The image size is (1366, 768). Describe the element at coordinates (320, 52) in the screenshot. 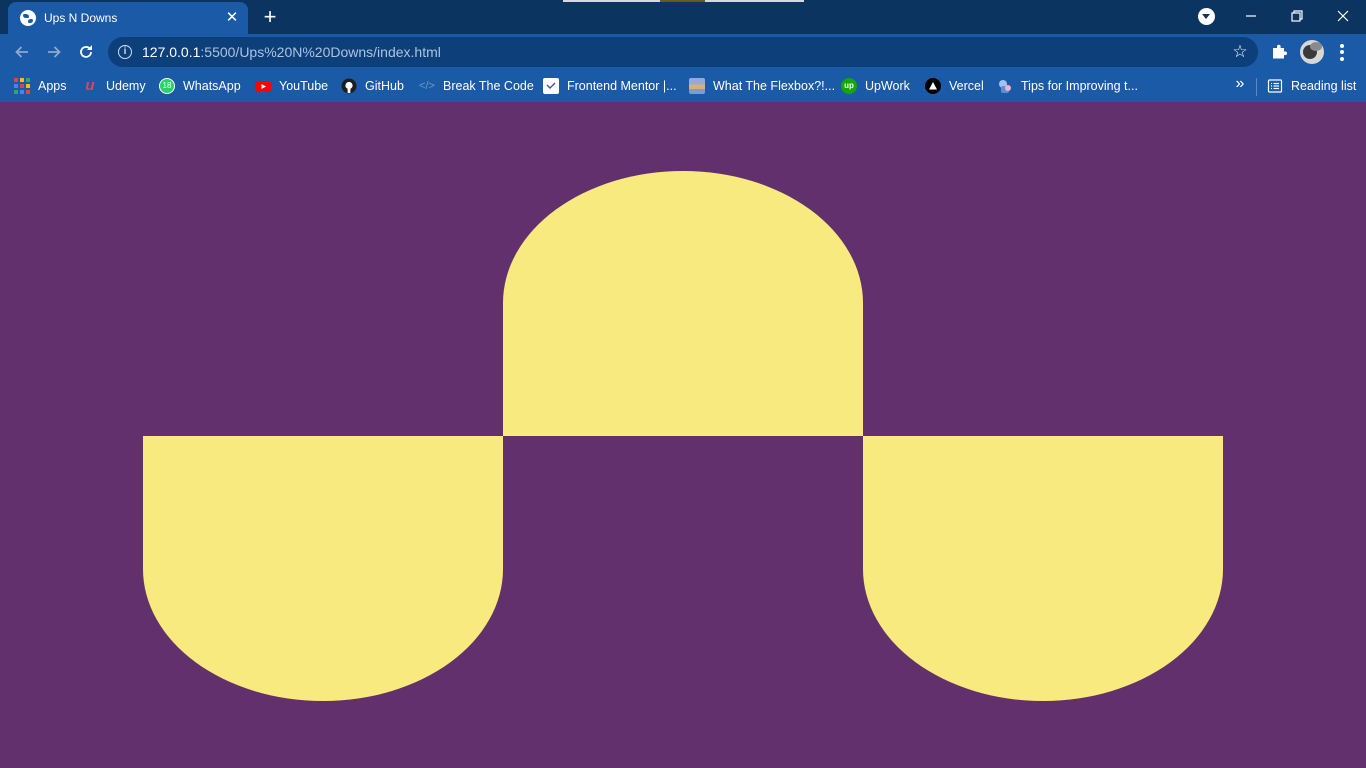

I see `url-path: :5500/Ups%20N%20Downs/index.html` at that location.